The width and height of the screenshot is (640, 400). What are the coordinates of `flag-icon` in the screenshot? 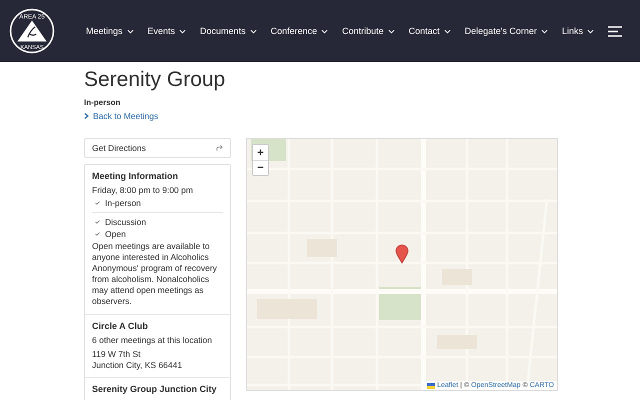 It's located at (431, 385).